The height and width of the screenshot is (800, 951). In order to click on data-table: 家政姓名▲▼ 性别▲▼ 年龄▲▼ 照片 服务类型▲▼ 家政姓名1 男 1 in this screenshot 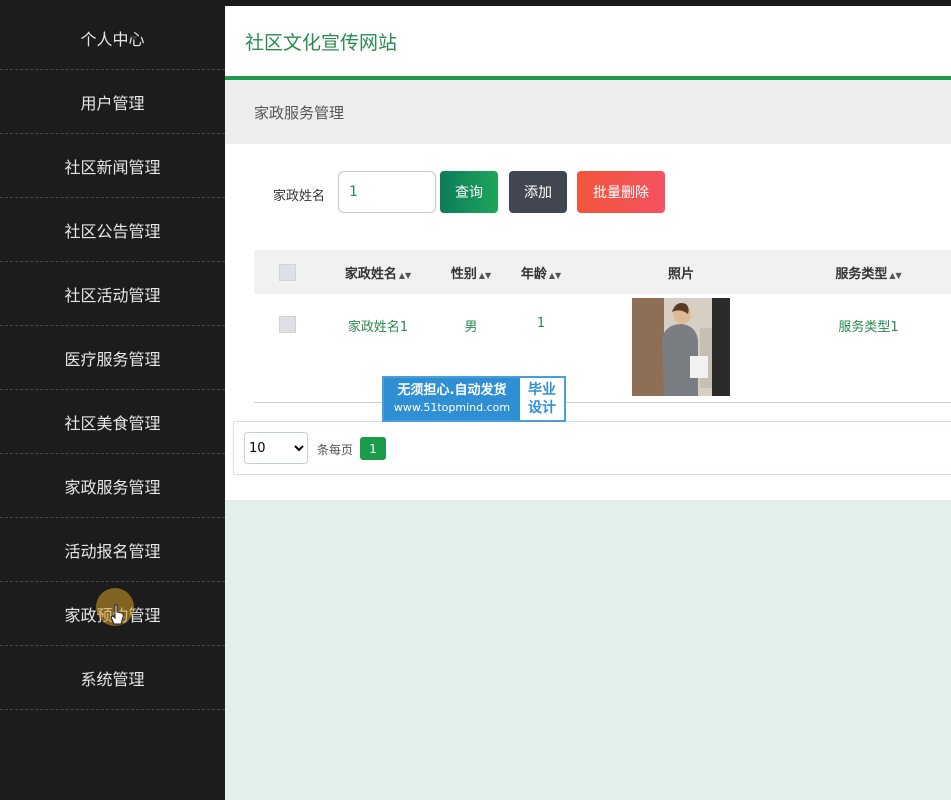, I will do `click(602, 326)`.